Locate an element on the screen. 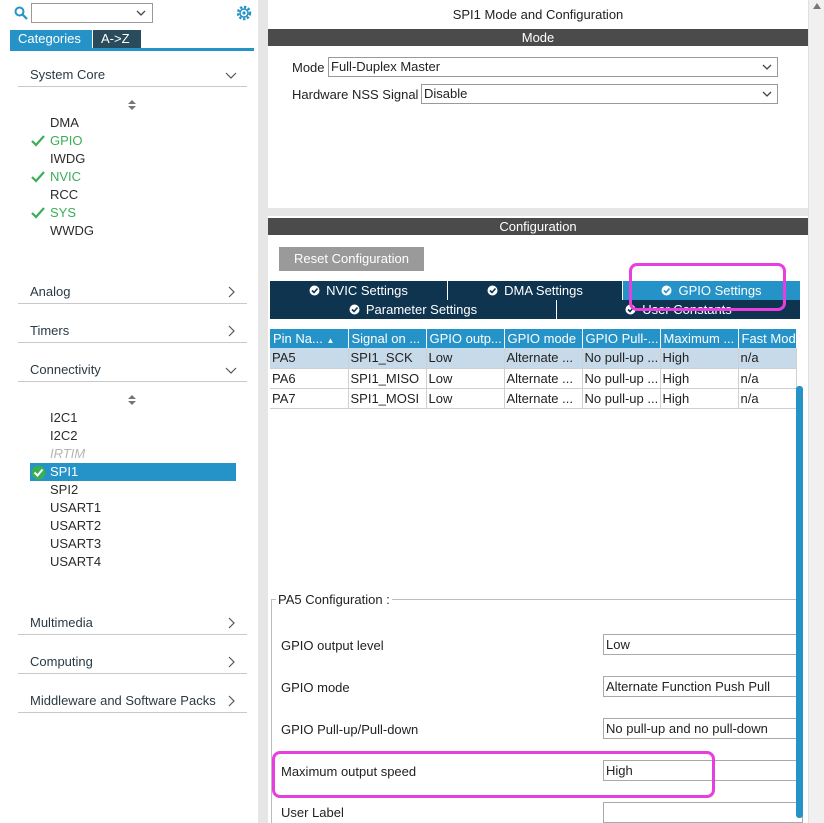  column-header-gpio-mode: GPIO mode is located at coordinates (543, 338).